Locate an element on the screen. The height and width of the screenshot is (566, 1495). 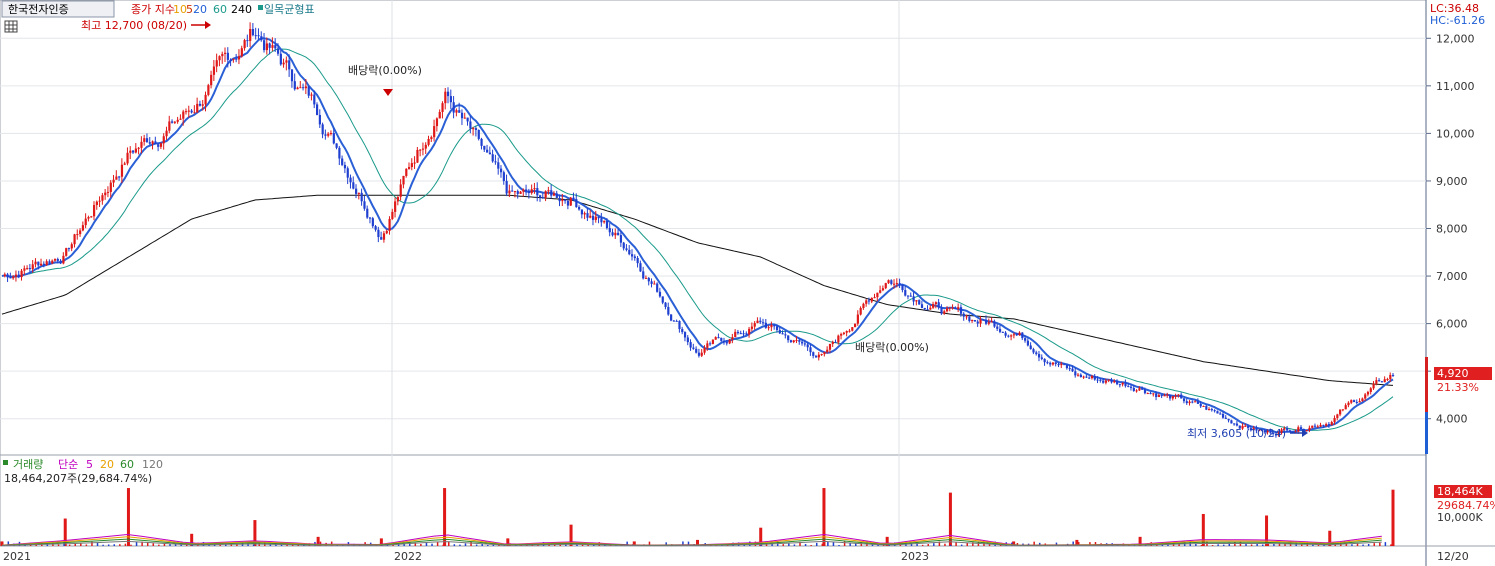
price-y-tick: 10,000 is located at coordinates (1455, 133).